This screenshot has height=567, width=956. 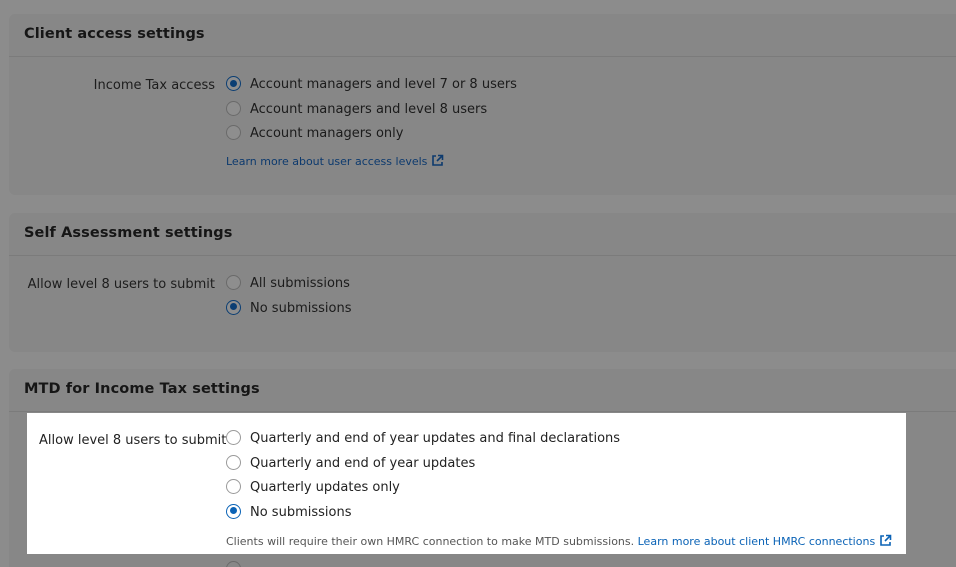 What do you see at coordinates (325, 488) in the screenshot?
I see `option-label: Quarterly updates only` at bounding box center [325, 488].